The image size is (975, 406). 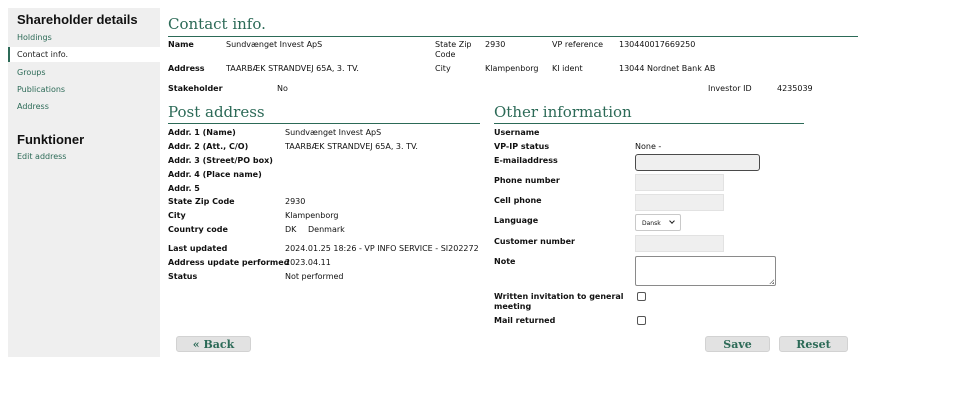 What do you see at coordinates (648, 146) in the screenshot?
I see `vpip-status-value: None -` at bounding box center [648, 146].